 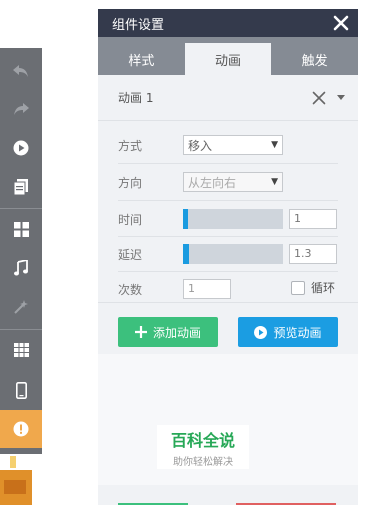 What do you see at coordinates (185, 219) in the screenshot?
I see `time-slider-fill` at bounding box center [185, 219].